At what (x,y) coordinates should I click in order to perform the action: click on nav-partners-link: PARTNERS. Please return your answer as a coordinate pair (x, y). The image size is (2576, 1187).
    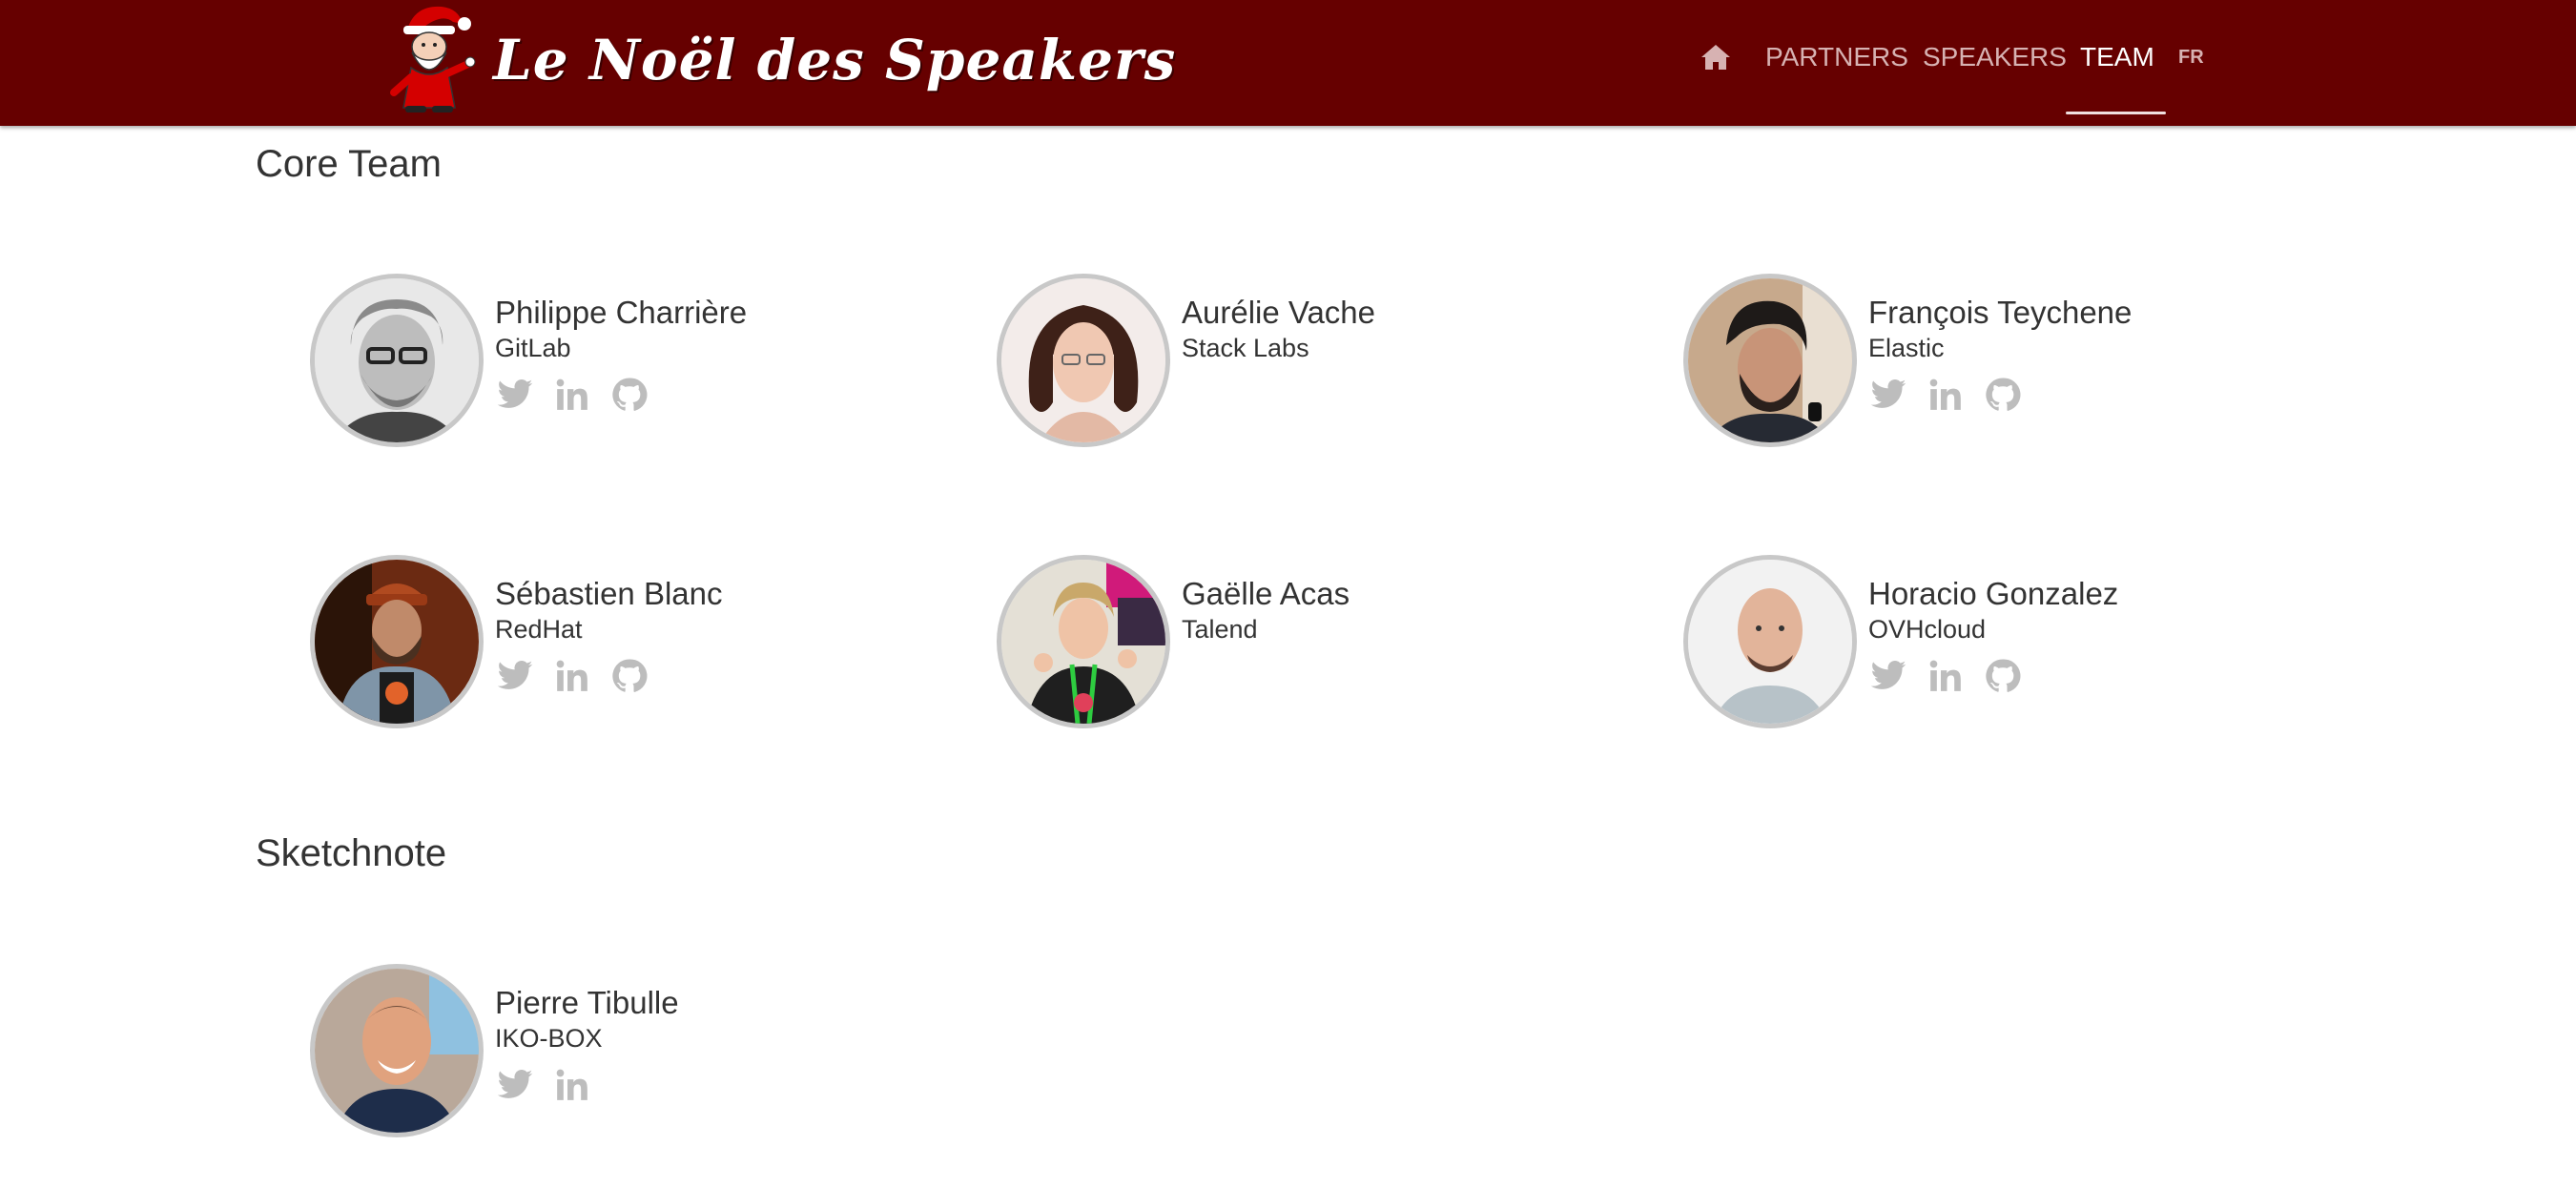
    Looking at the image, I should click on (1836, 57).